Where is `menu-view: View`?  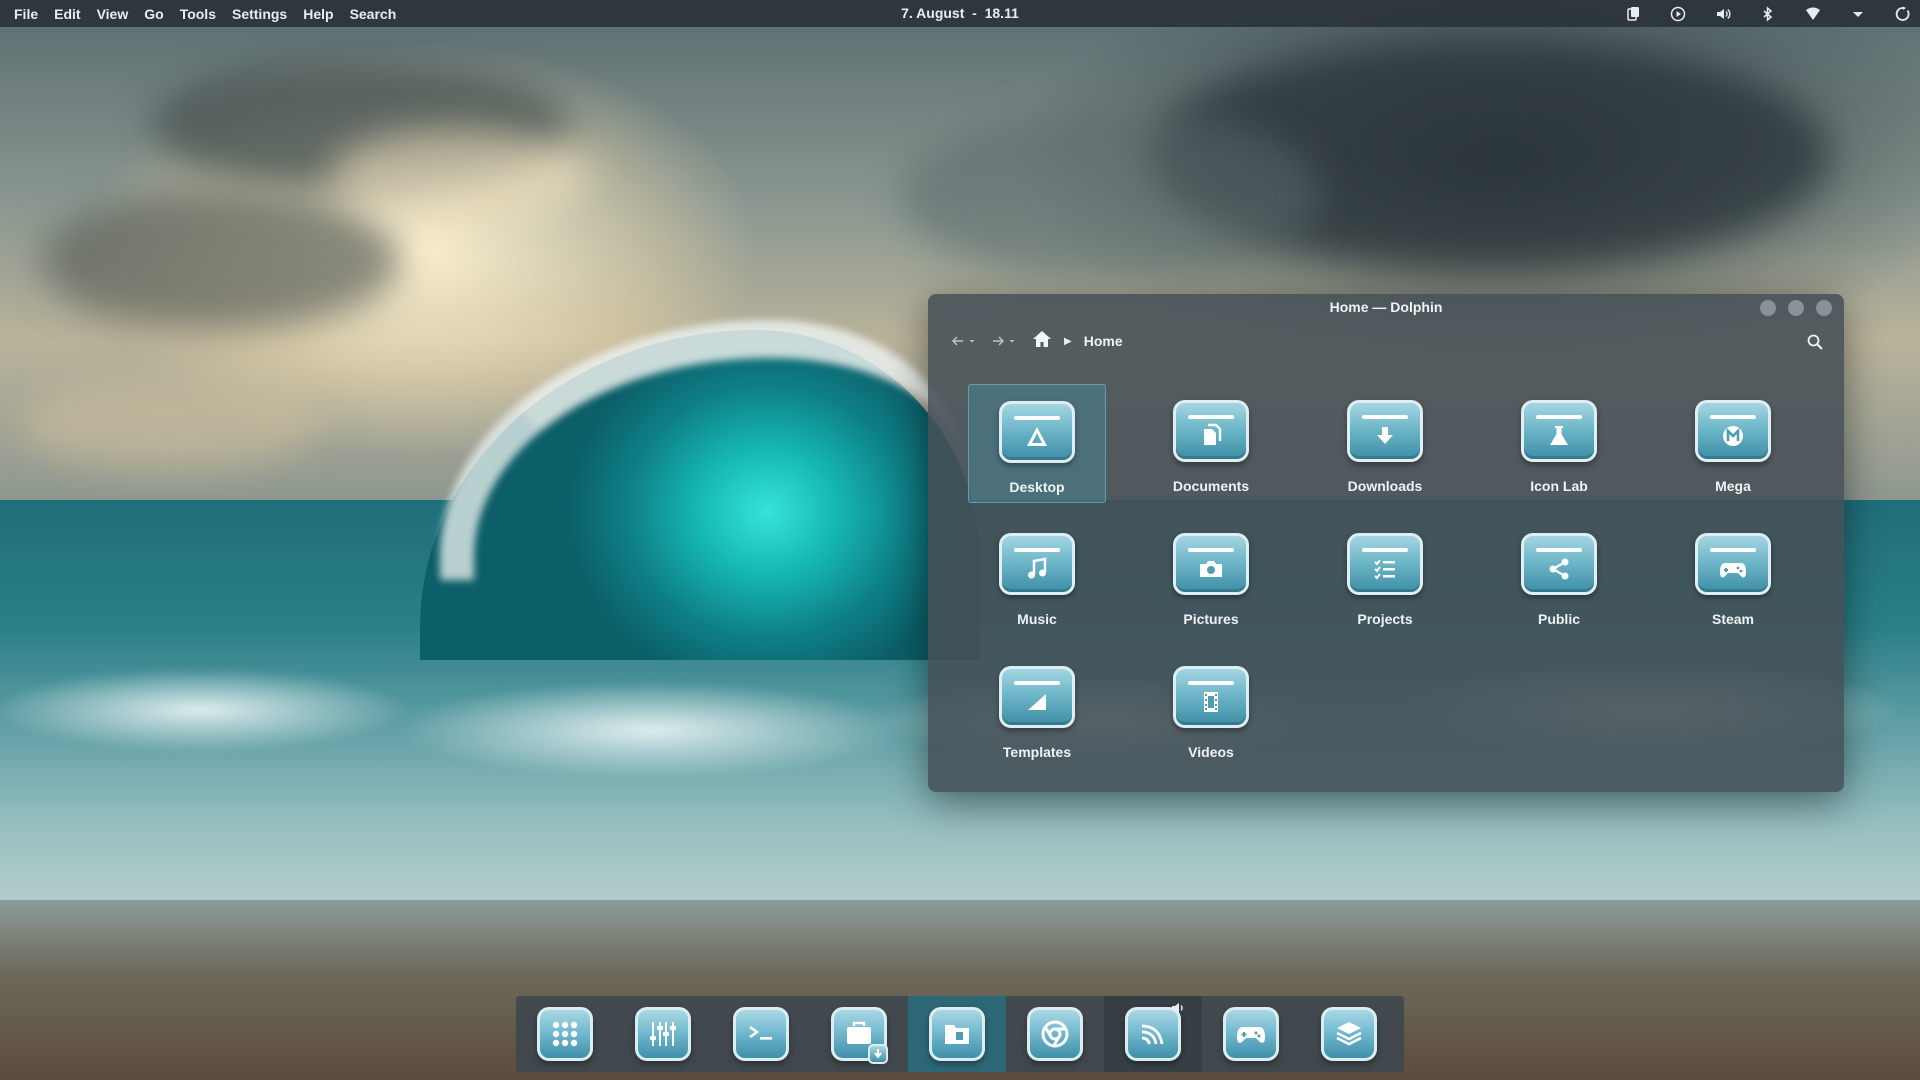 menu-view: View is located at coordinates (113, 14).